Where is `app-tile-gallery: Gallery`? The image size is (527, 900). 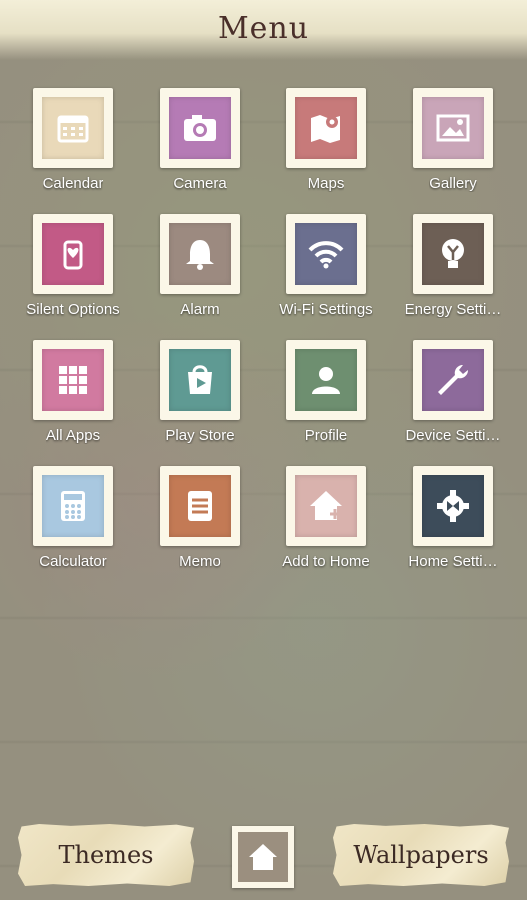
app-tile-gallery: Gallery is located at coordinates (453, 143).